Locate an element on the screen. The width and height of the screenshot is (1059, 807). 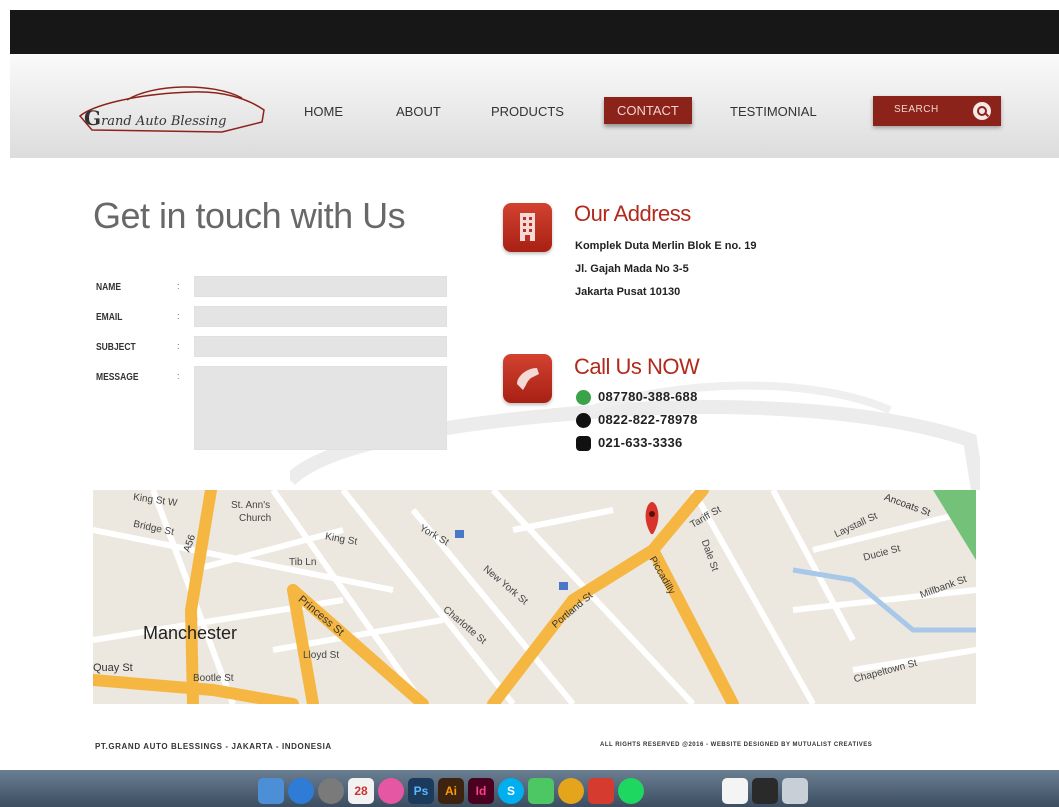
name-field is located at coordinates (320, 286).